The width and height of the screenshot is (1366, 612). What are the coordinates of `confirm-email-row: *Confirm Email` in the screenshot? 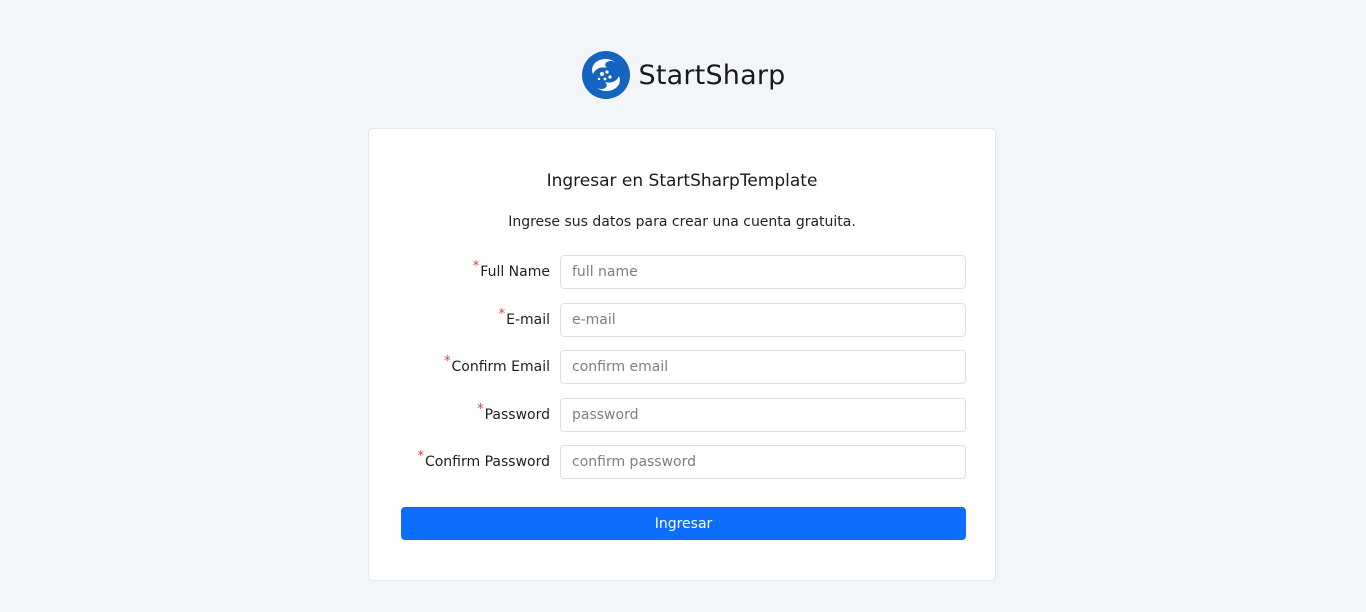 It's located at (682, 367).